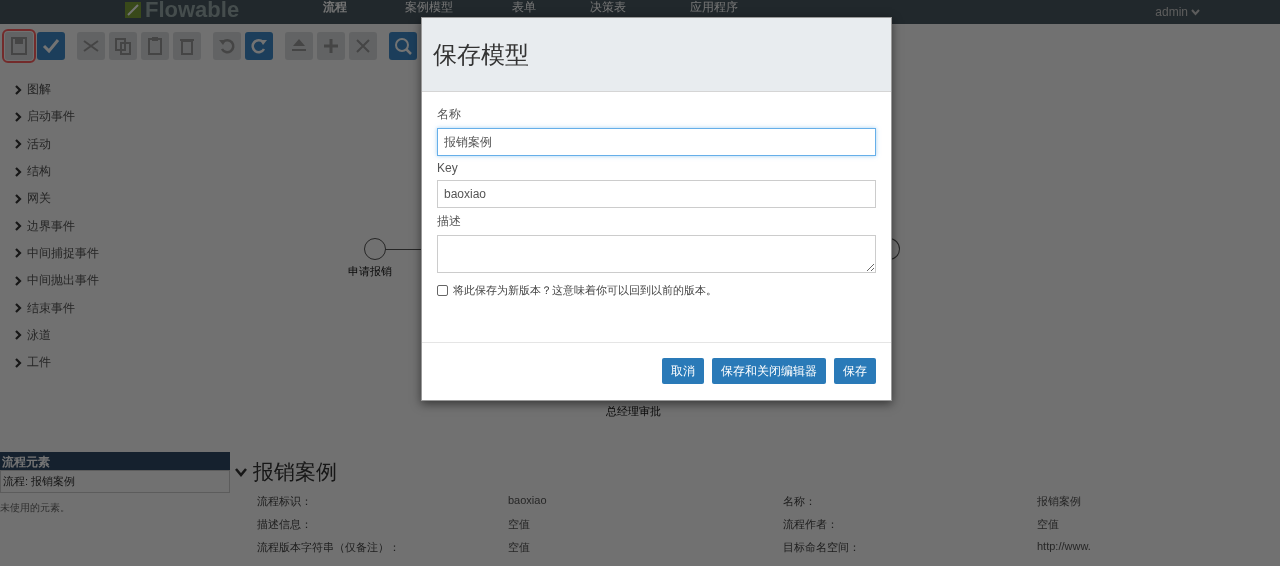  What do you see at coordinates (25, 335) in the screenshot?
I see `palette-item: 泳道` at bounding box center [25, 335].